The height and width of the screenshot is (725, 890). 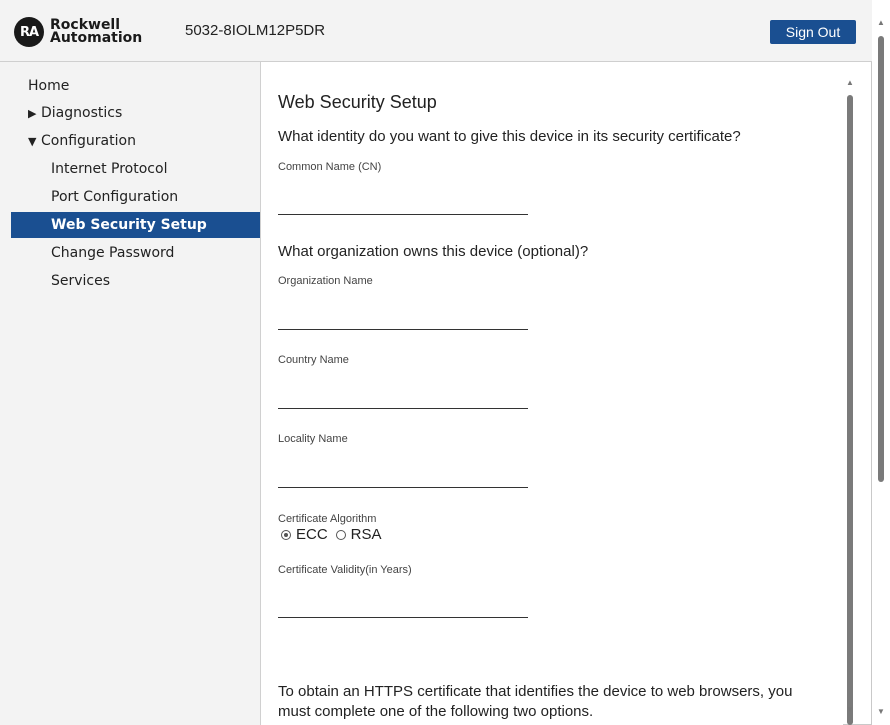 What do you see at coordinates (881, 22) in the screenshot?
I see `page-scroll-up-icon: ▲` at bounding box center [881, 22].